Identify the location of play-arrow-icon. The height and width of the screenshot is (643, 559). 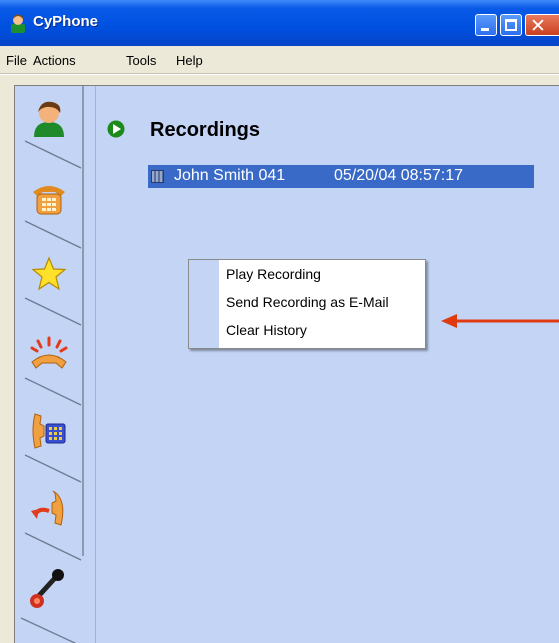
(116, 129).